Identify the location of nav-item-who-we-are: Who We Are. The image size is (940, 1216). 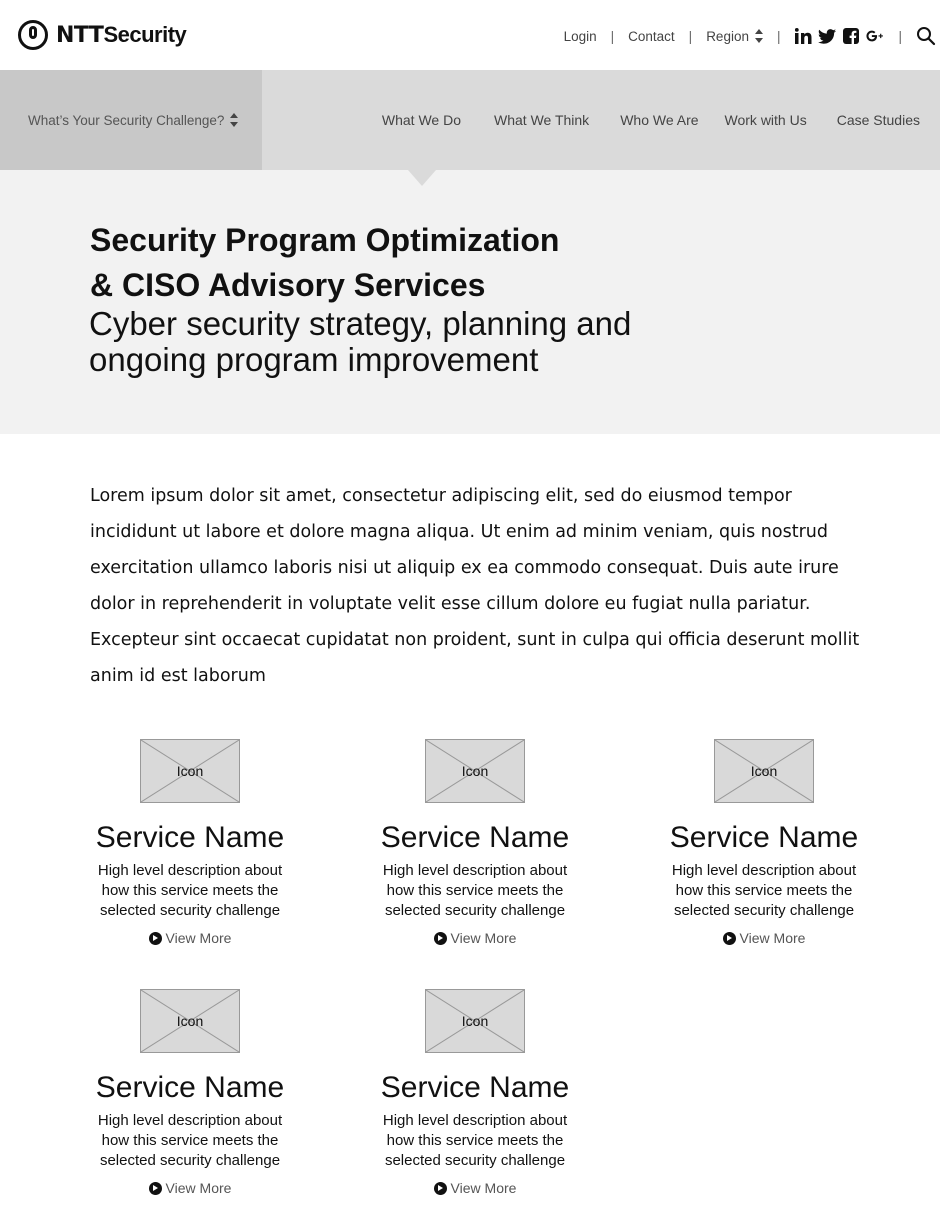
(659, 120).